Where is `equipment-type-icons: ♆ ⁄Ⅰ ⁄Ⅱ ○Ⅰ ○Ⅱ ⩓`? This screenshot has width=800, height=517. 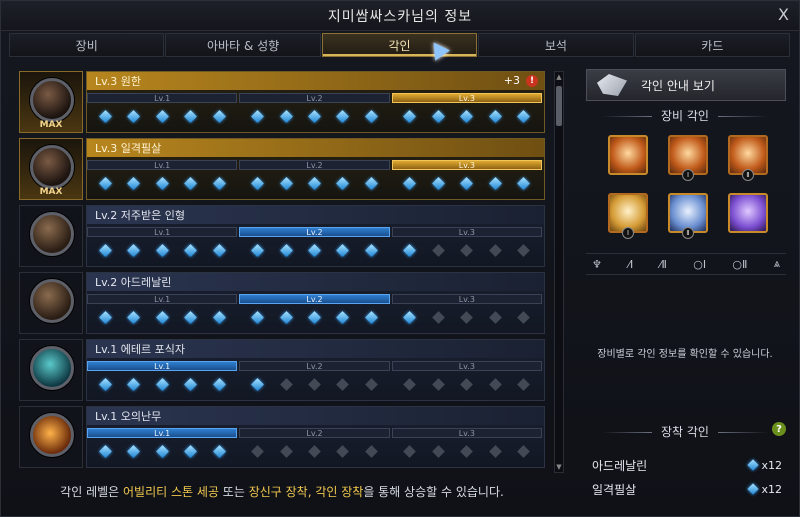
equipment-type-icons: ♆ ⁄Ⅰ ⁄Ⅱ ○Ⅰ ○Ⅱ ⩓ is located at coordinates (686, 264).